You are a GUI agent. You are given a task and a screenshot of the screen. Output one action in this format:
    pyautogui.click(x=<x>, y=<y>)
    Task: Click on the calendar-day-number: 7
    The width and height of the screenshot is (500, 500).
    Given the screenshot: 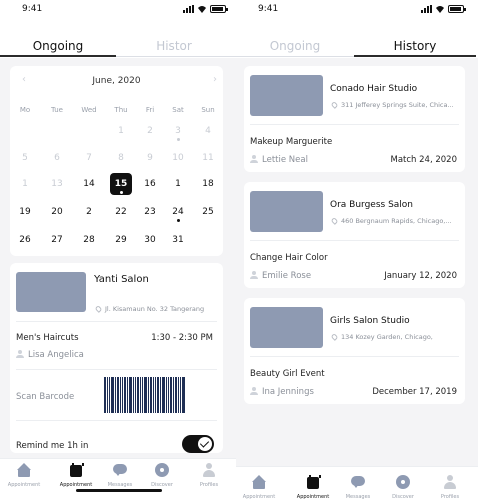 What is the action you would take?
    pyautogui.click(x=89, y=158)
    